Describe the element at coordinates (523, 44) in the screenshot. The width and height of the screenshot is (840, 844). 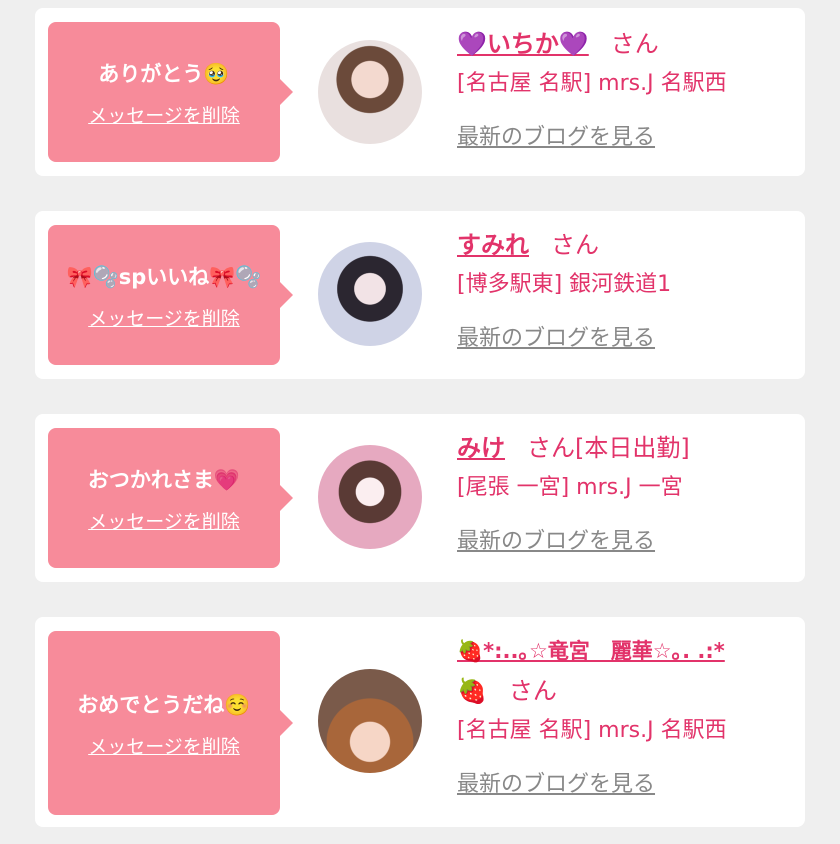
I see `girl-name-link: 💜いちか💜` at that location.